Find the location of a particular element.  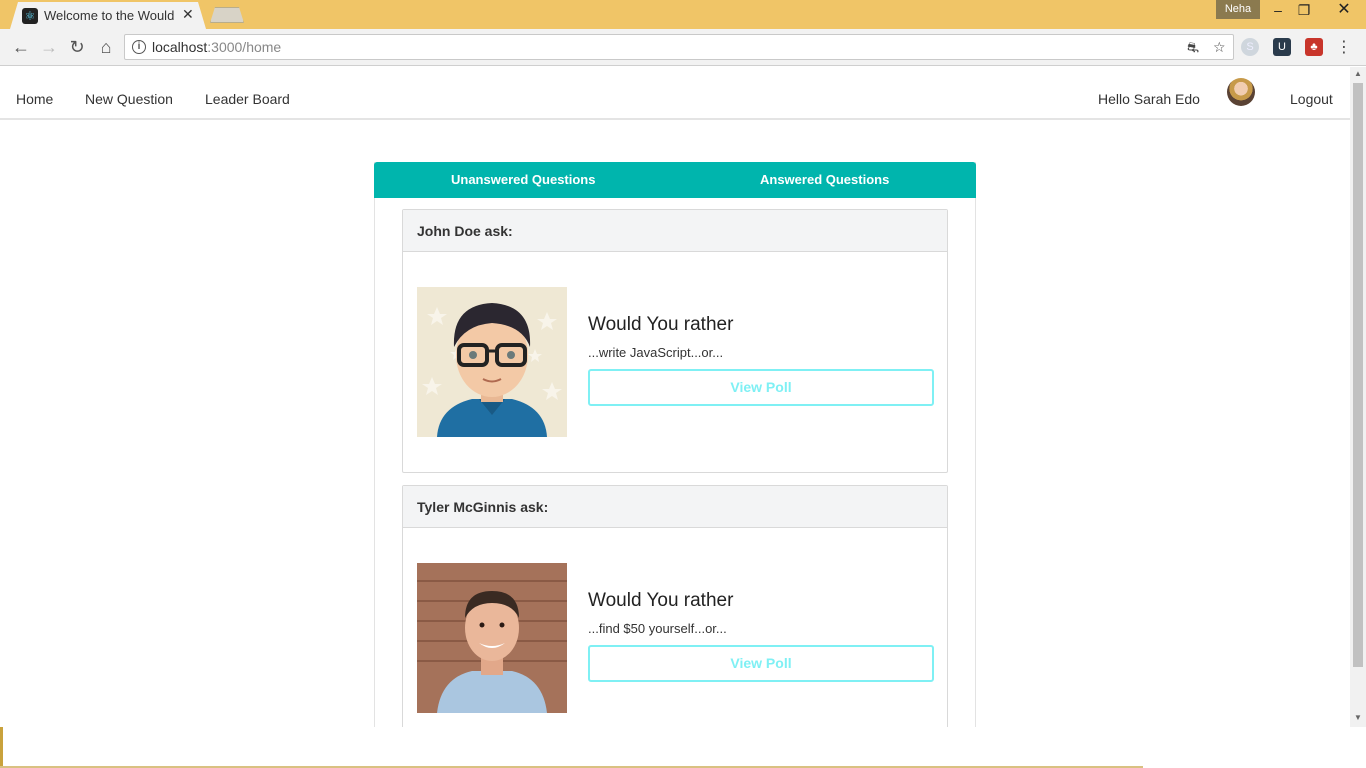

scrollbar-thumb is located at coordinates (1358, 375).